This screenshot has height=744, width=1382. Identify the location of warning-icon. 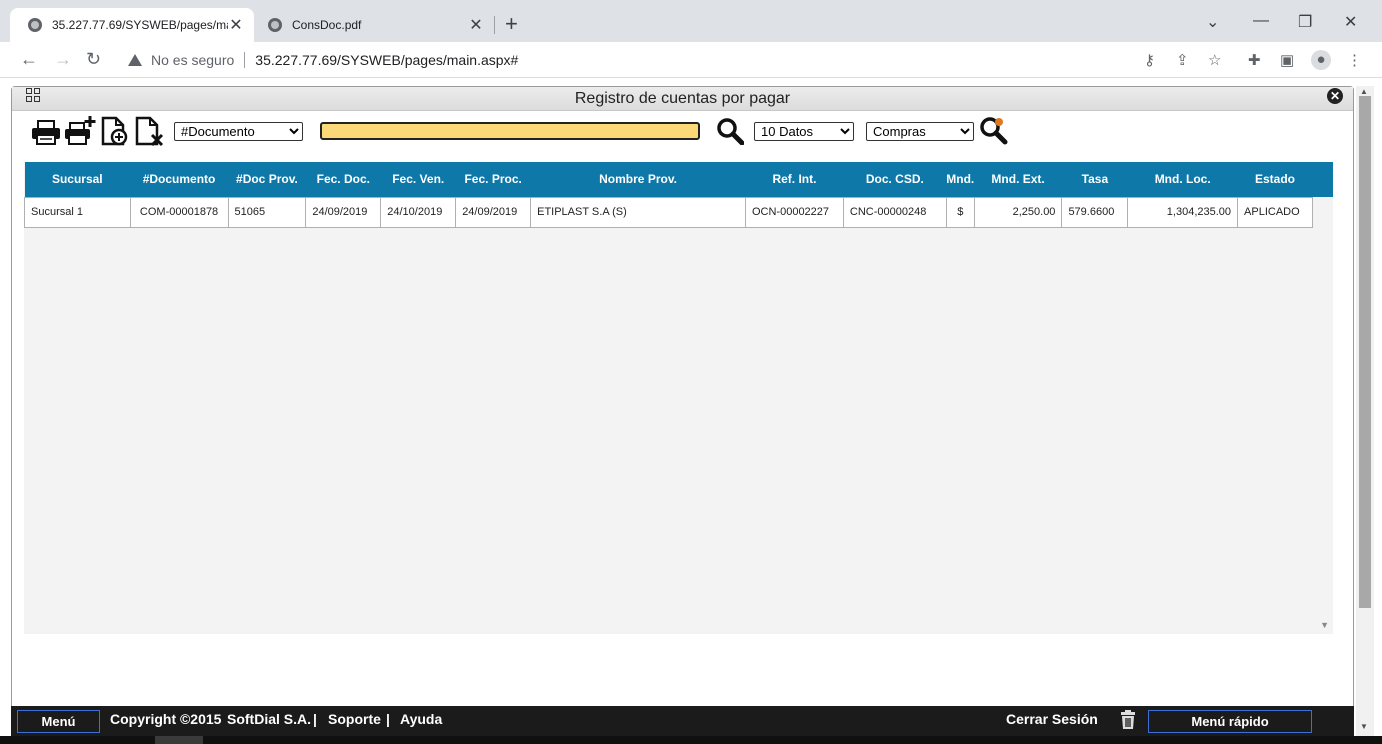
(135, 60).